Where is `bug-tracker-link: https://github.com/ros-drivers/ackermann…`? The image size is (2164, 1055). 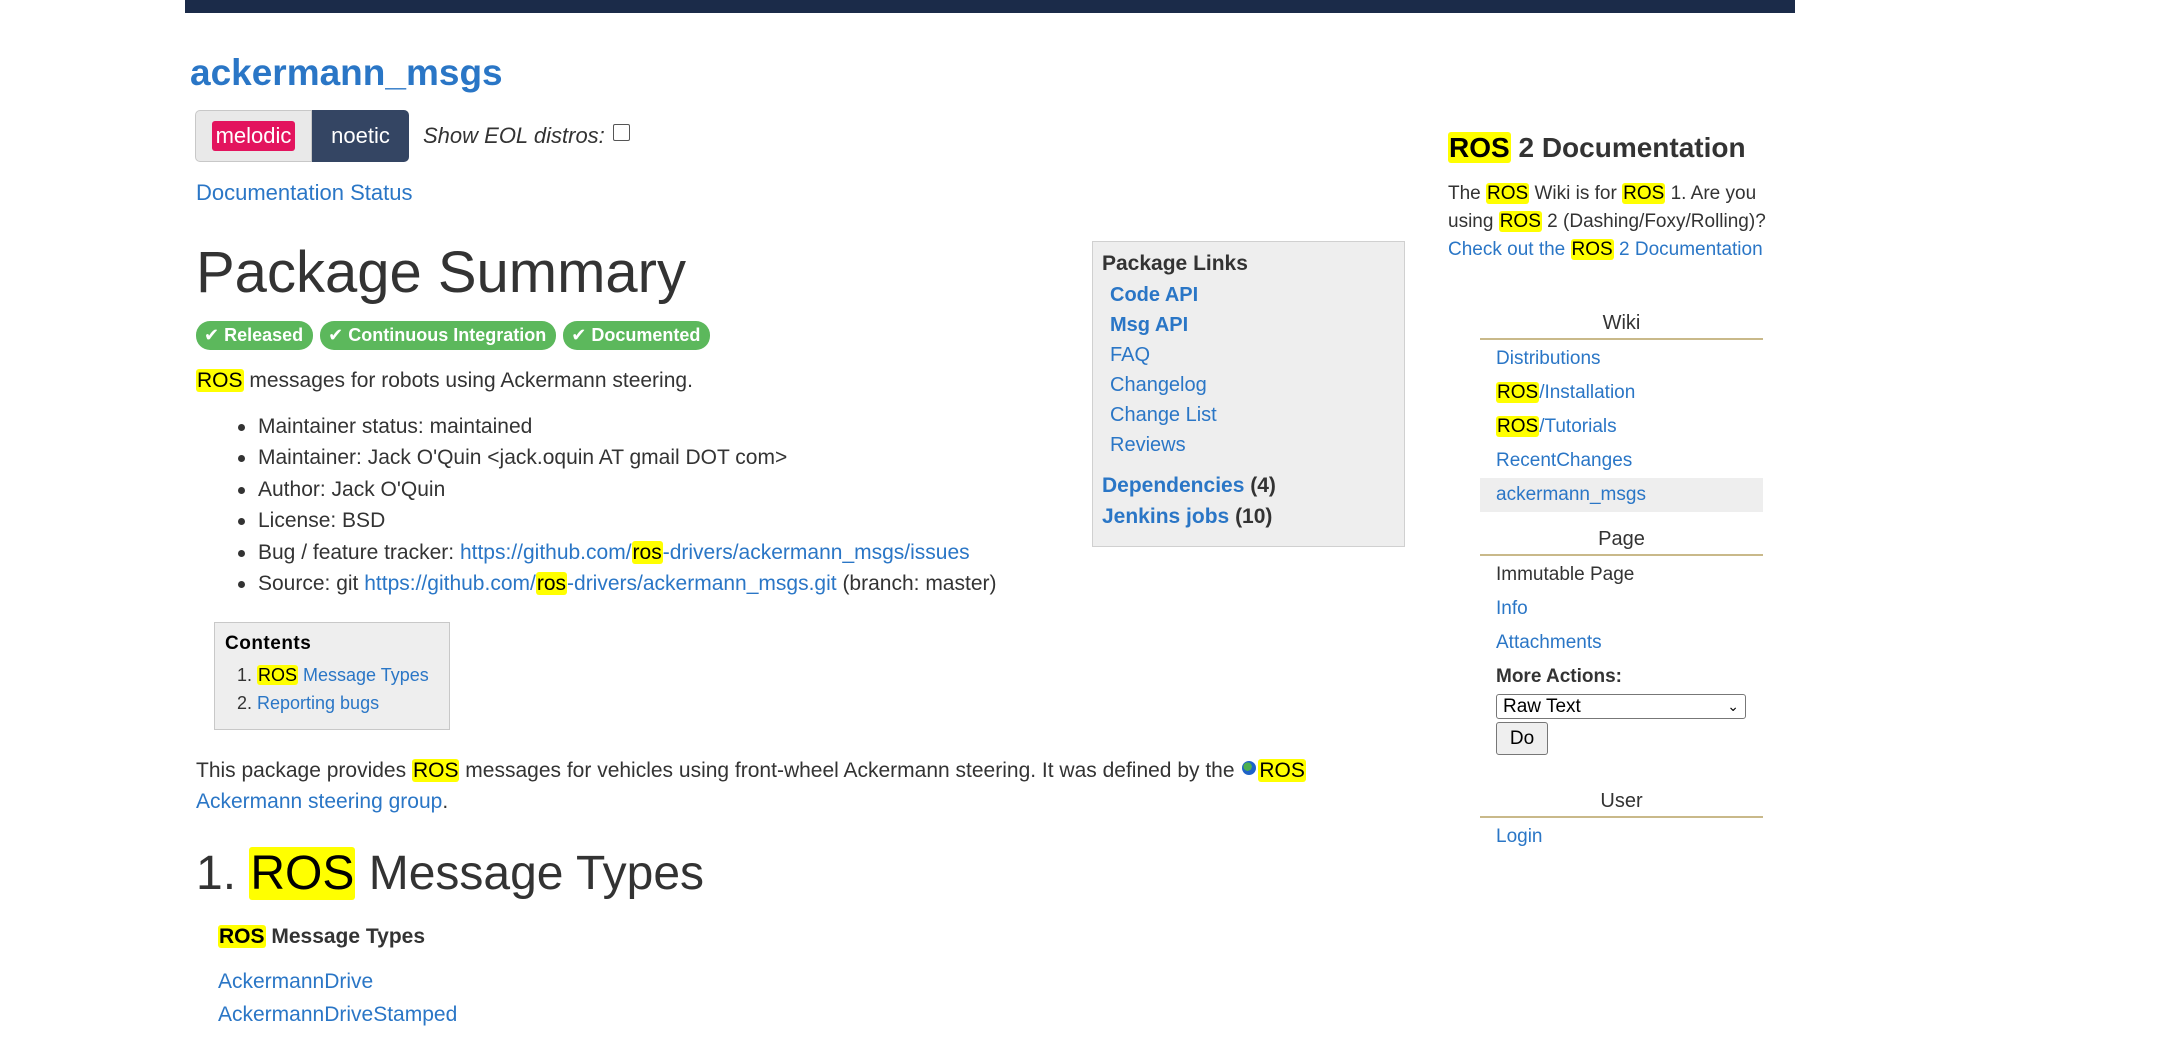
bug-tracker-link: https://github.com/ros-drivers/ackermann… is located at coordinates (715, 552).